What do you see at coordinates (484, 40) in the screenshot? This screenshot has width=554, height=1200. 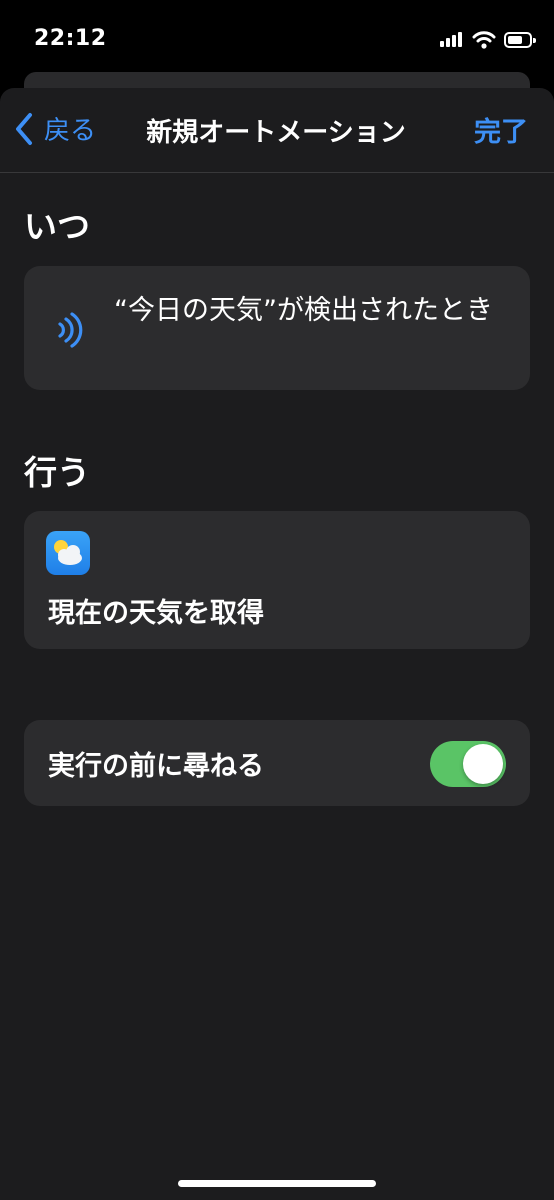 I see `wifi-icon` at bounding box center [484, 40].